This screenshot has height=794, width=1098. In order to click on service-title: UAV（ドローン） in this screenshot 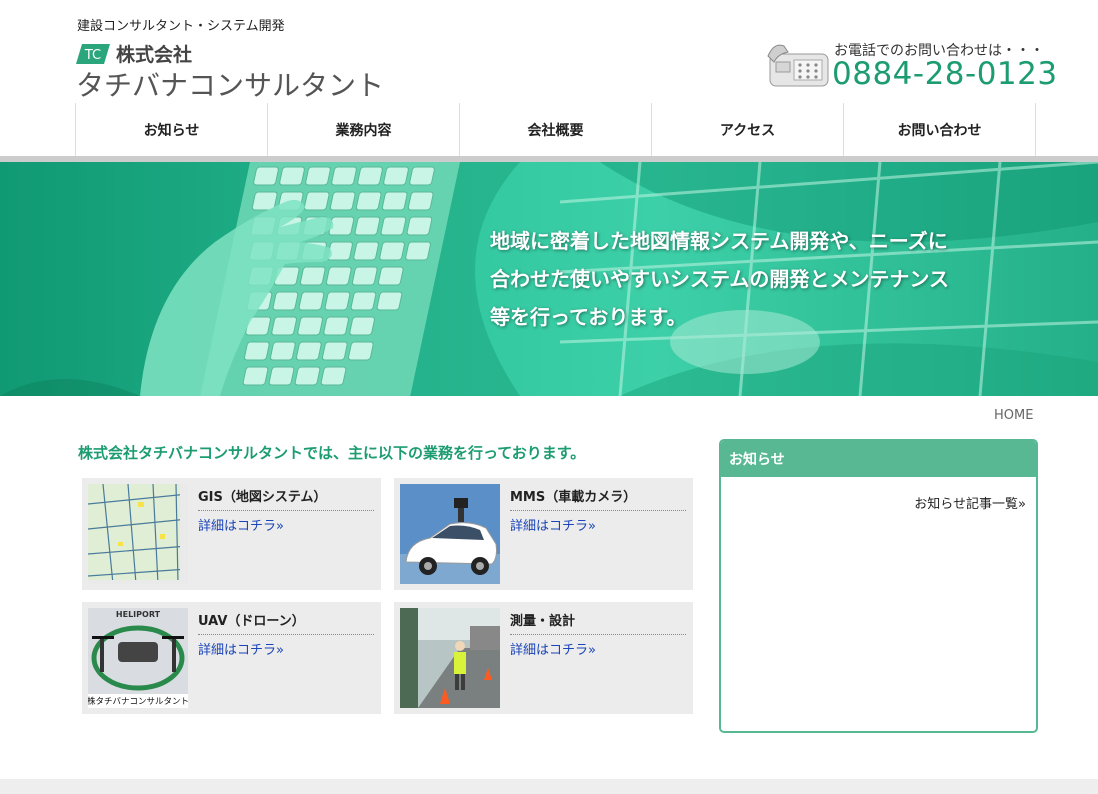, I will do `click(286, 622)`.